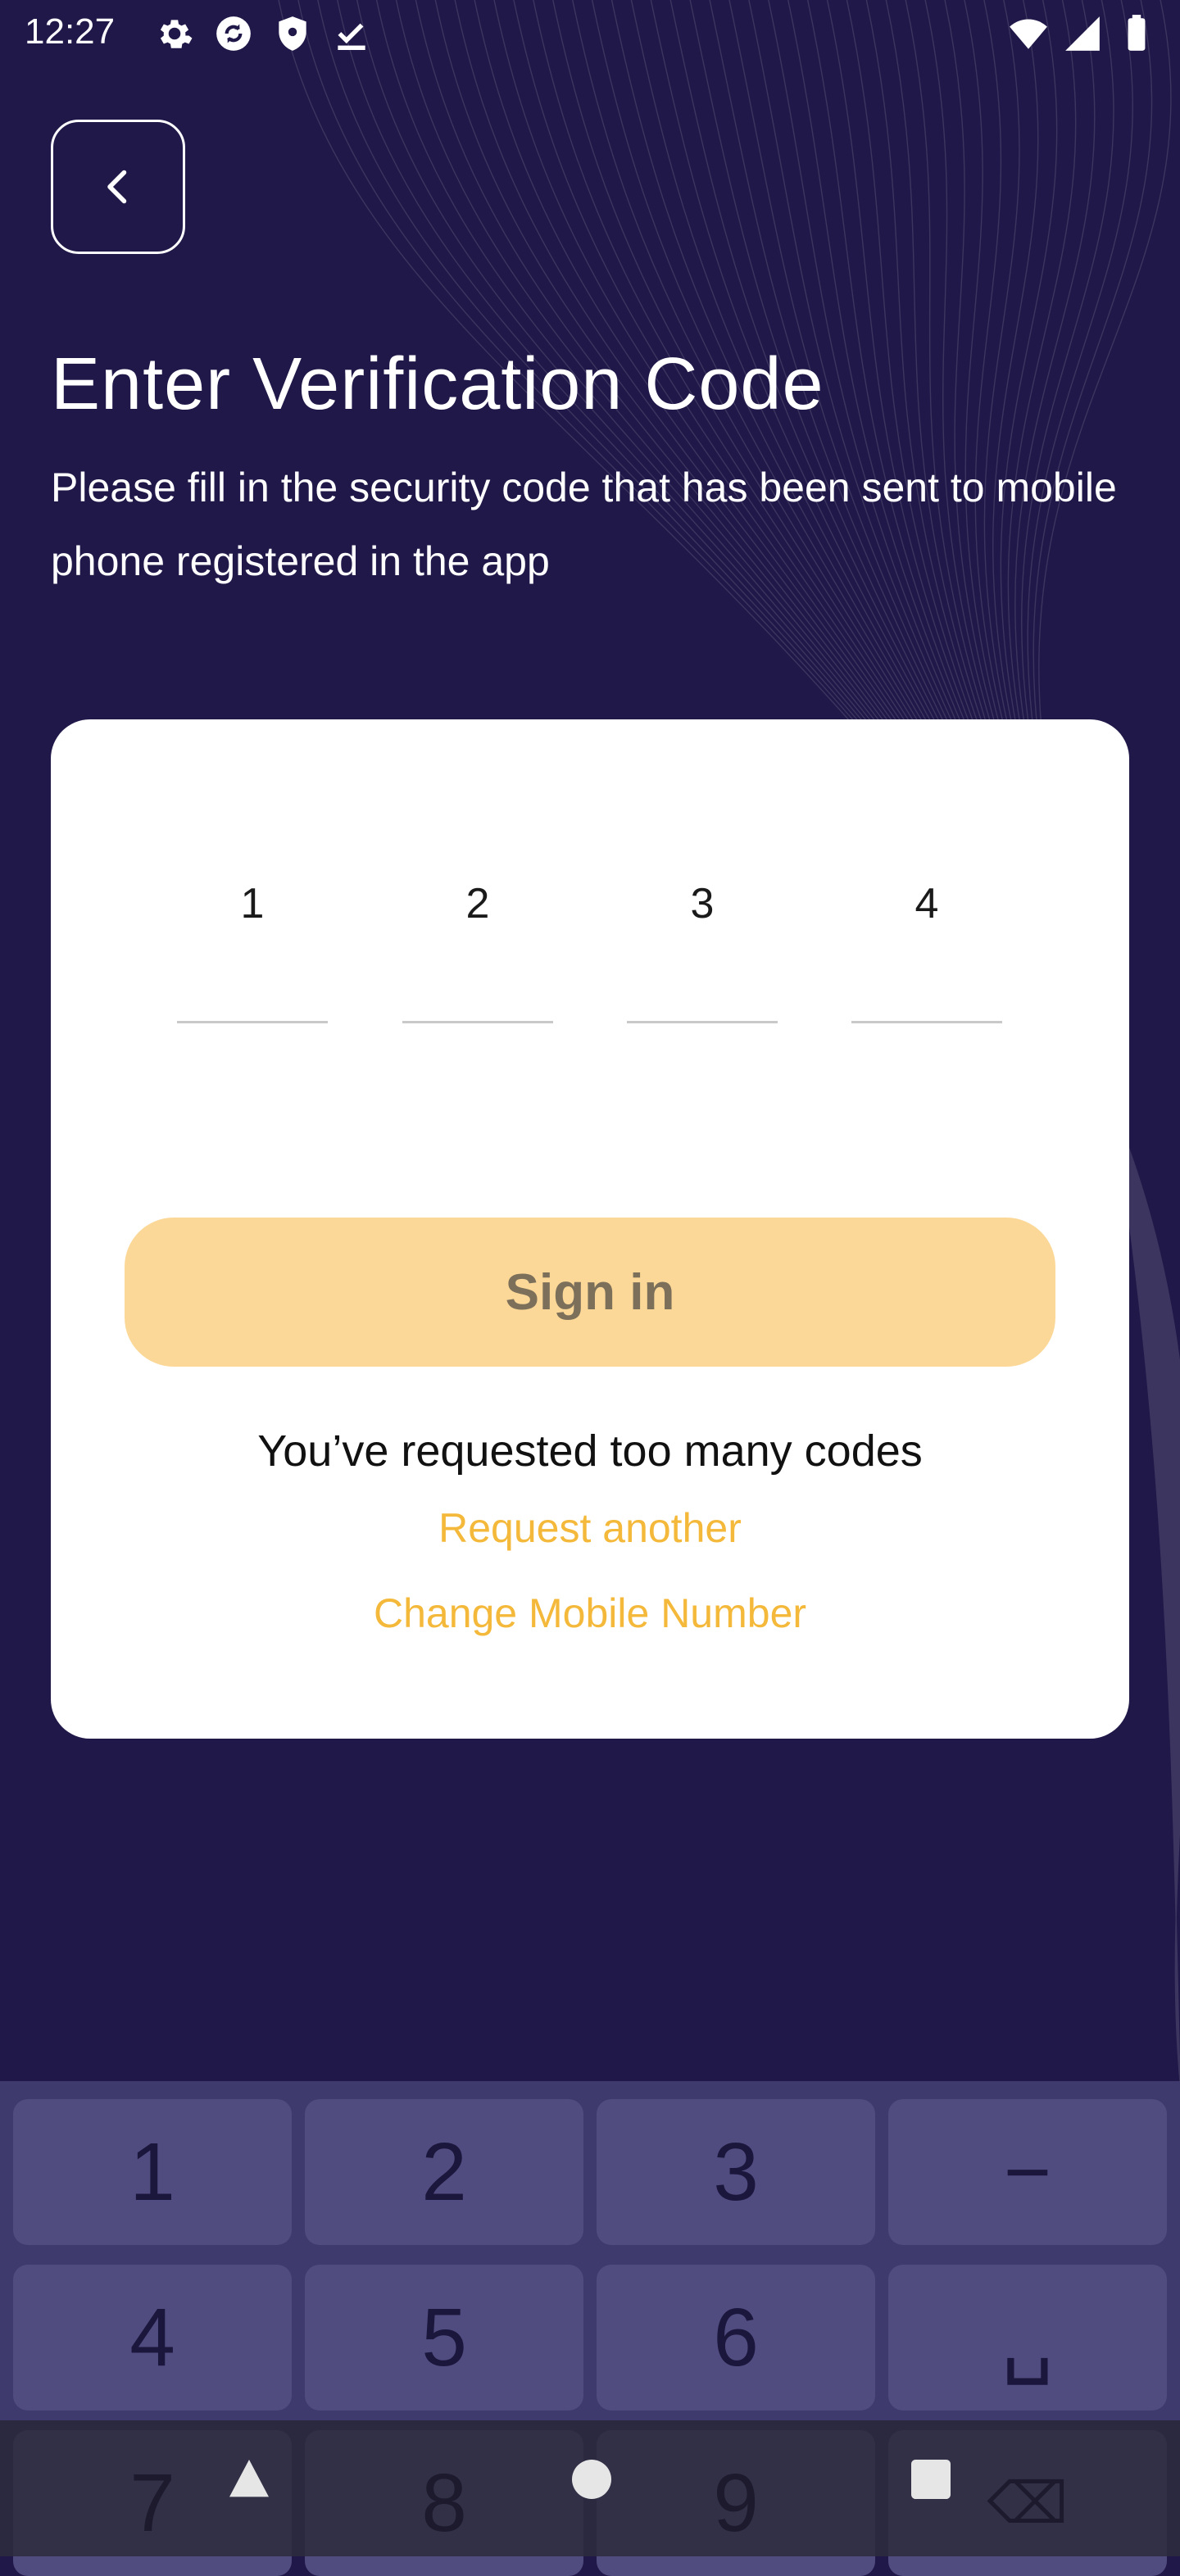 This screenshot has height=2576, width=1180. I want to click on shield-icon, so click(293, 33).